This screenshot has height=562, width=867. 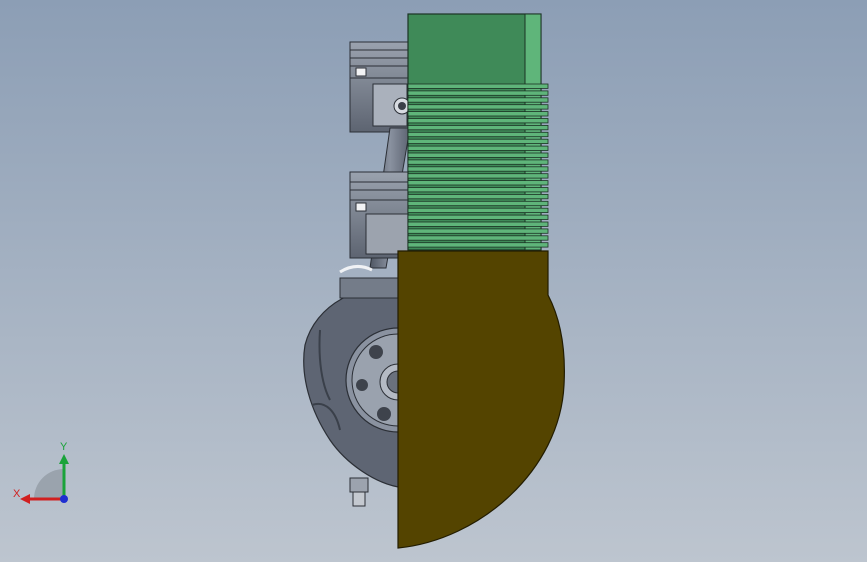 I want to click on upper-piston-assembly, so click(x=380, y=87).